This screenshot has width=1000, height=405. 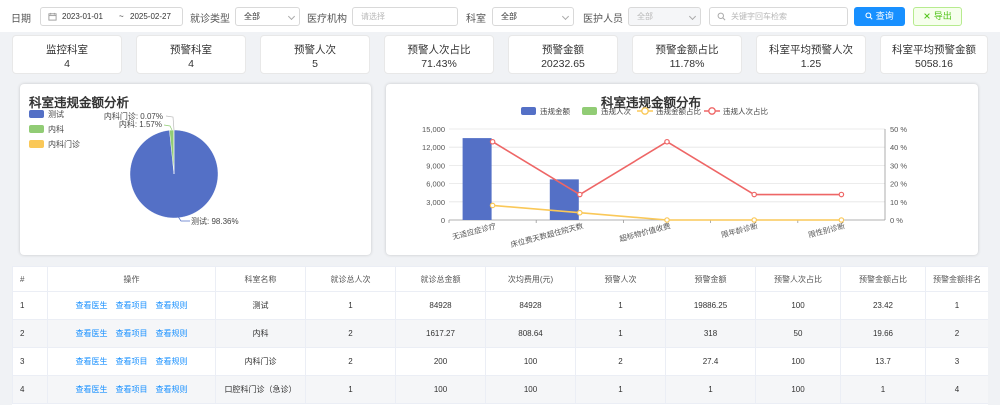 I want to click on dept-select: 全部, so click(x=533, y=16).